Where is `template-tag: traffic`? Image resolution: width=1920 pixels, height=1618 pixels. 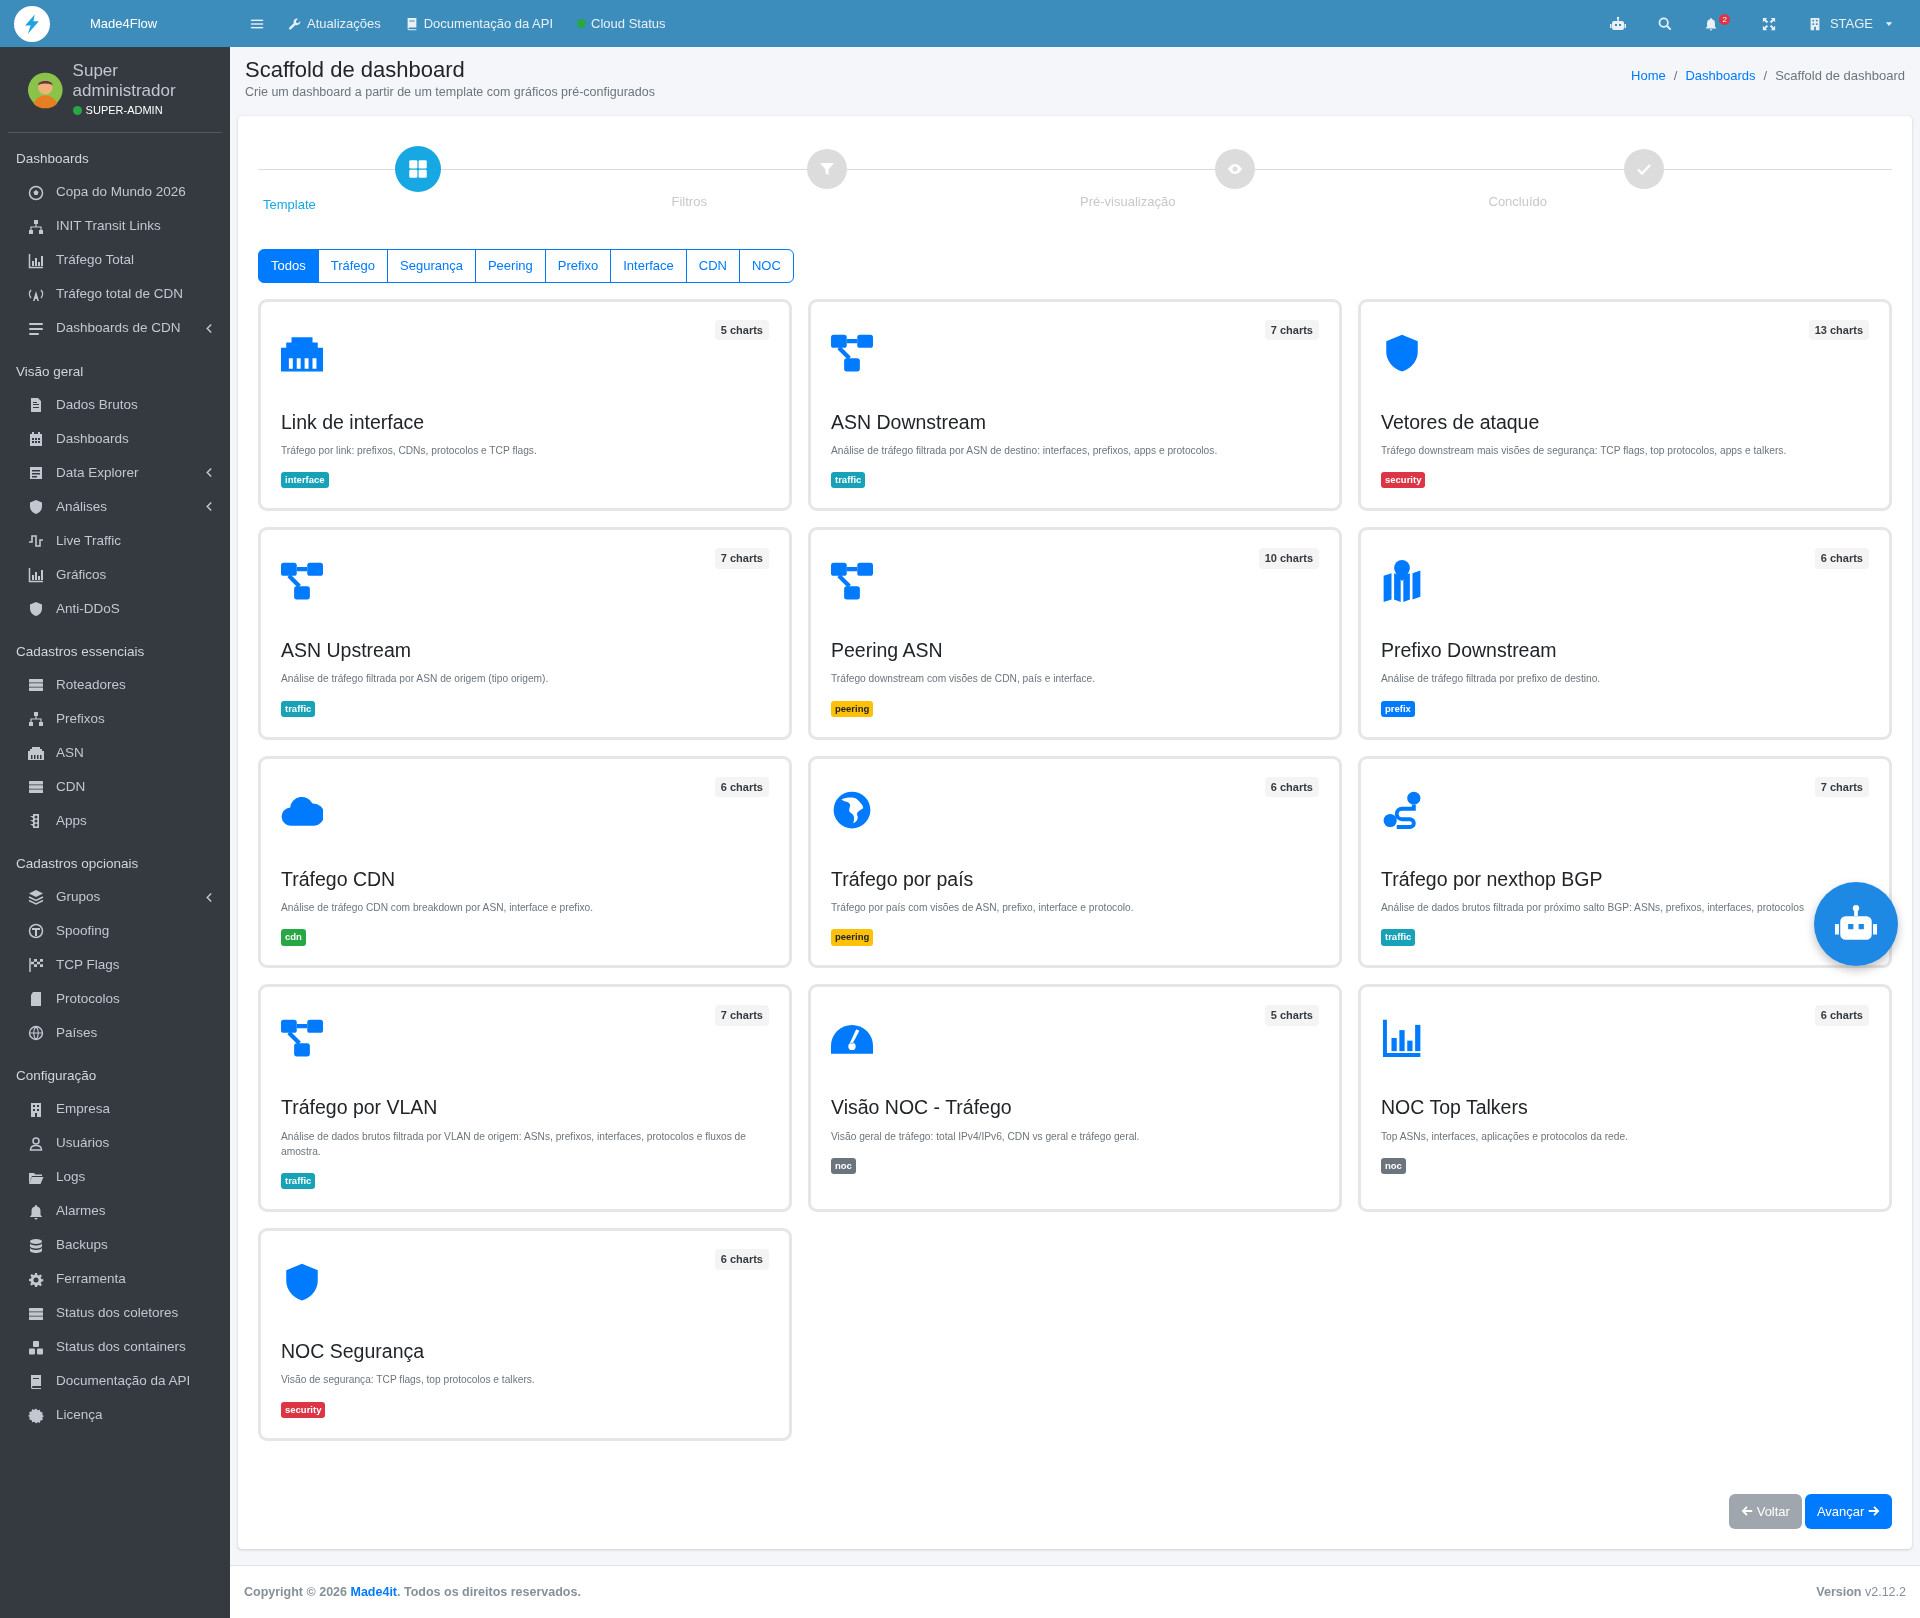 template-tag: traffic is located at coordinates (298, 708).